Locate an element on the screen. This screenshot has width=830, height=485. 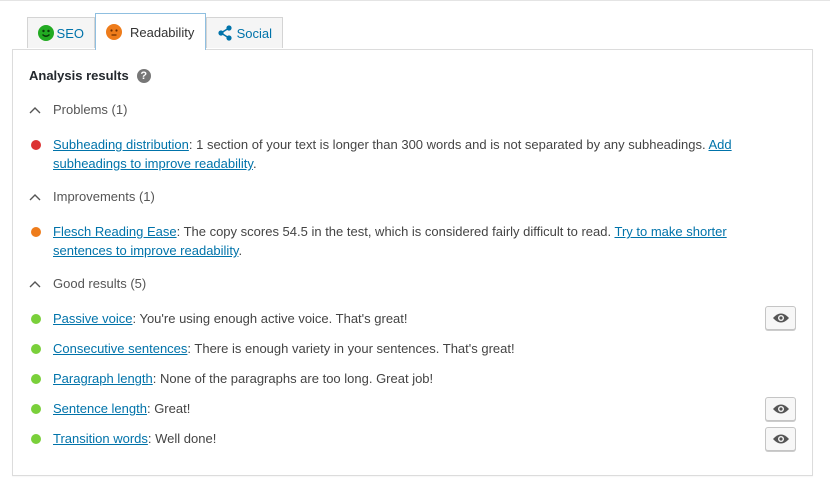
top-divider is located at coordinates (415, 0).